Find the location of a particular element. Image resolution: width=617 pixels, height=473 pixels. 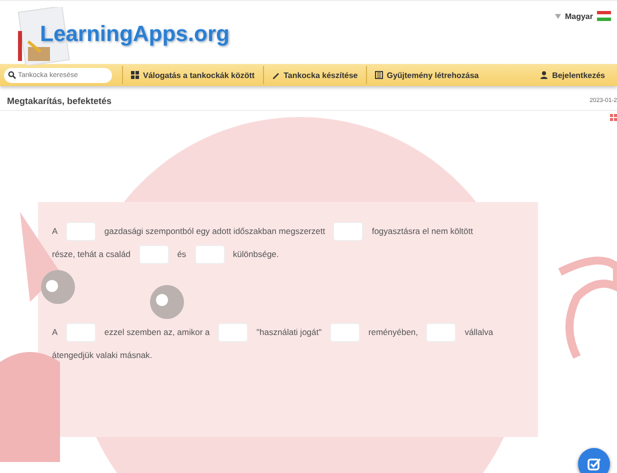

search-icon is located at coordinates (12, 75).